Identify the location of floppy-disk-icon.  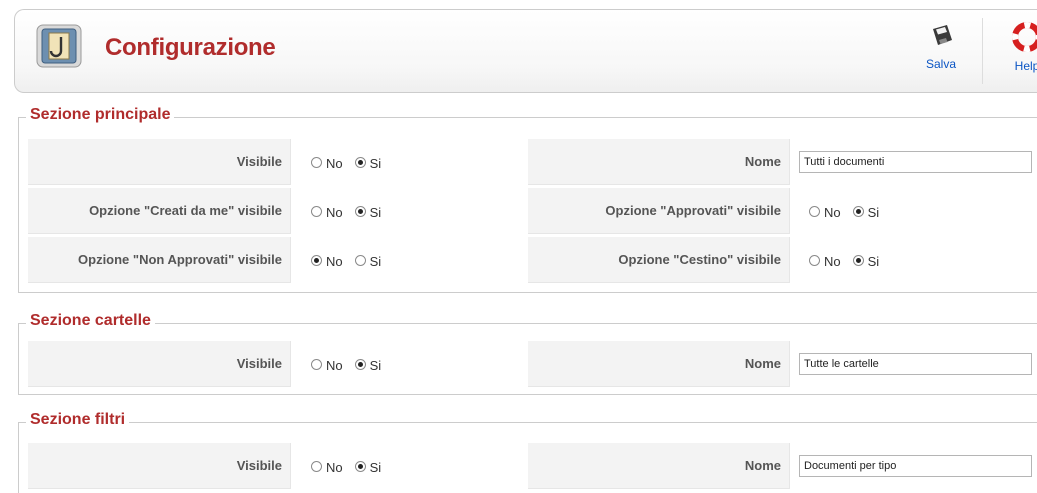
(941, 39).